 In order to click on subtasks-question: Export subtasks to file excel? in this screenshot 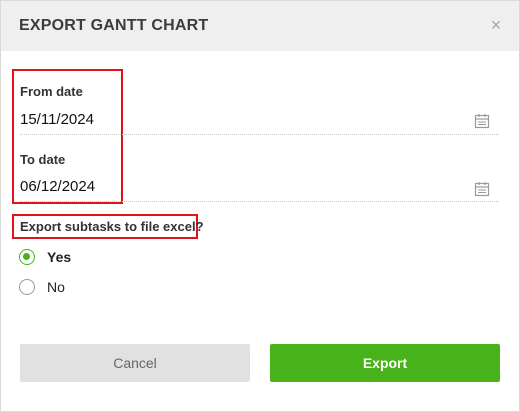, I will do `click(112, 226)`.